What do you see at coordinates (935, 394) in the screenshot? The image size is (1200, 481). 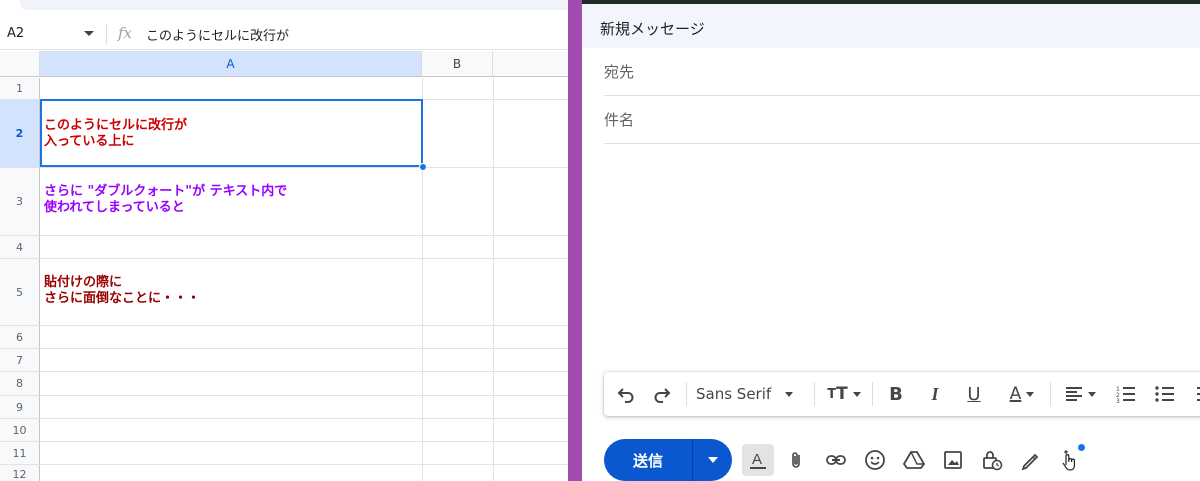 I see `italic-button: I` at bounding box center [935, 394].